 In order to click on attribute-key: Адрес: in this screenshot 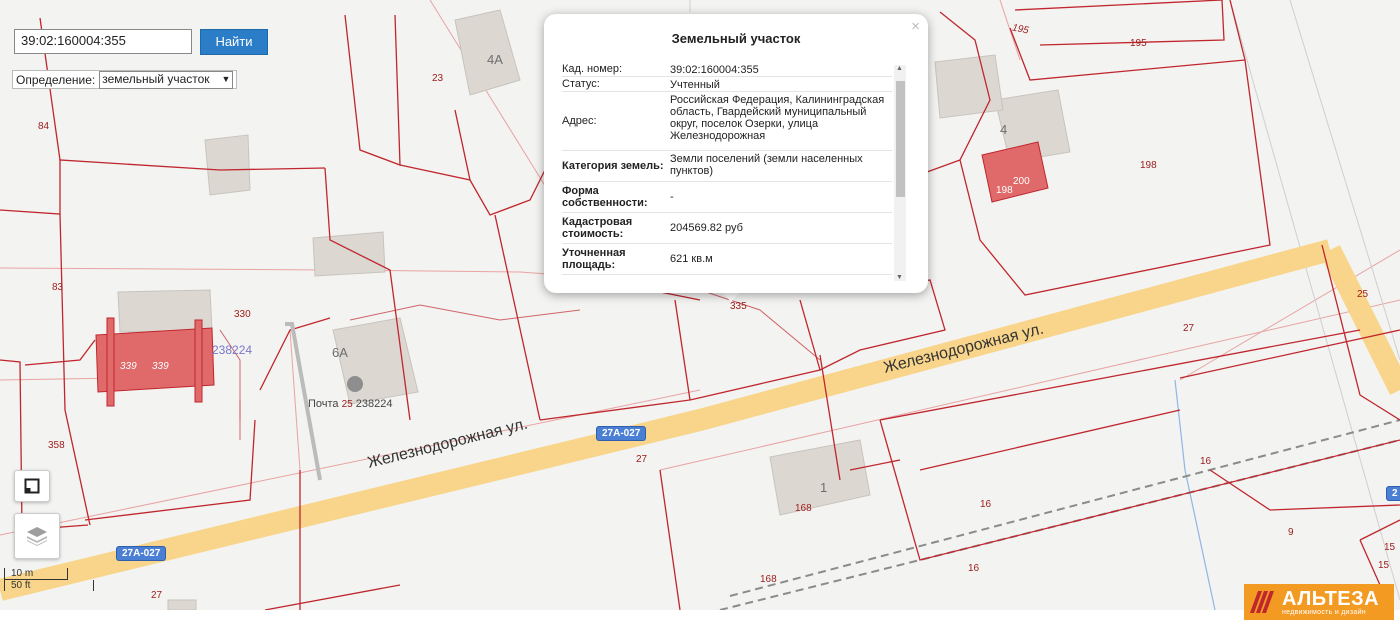, I will do `click(579, 121)`.